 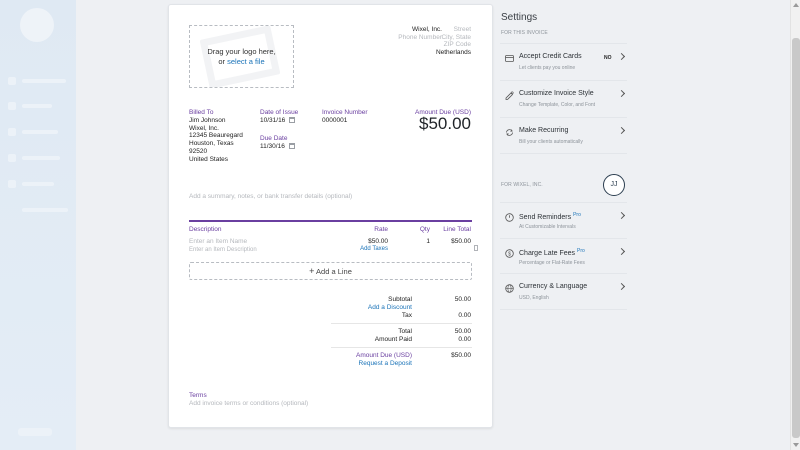 I want to click on avatar: JJ, so click(x=614, y=185).